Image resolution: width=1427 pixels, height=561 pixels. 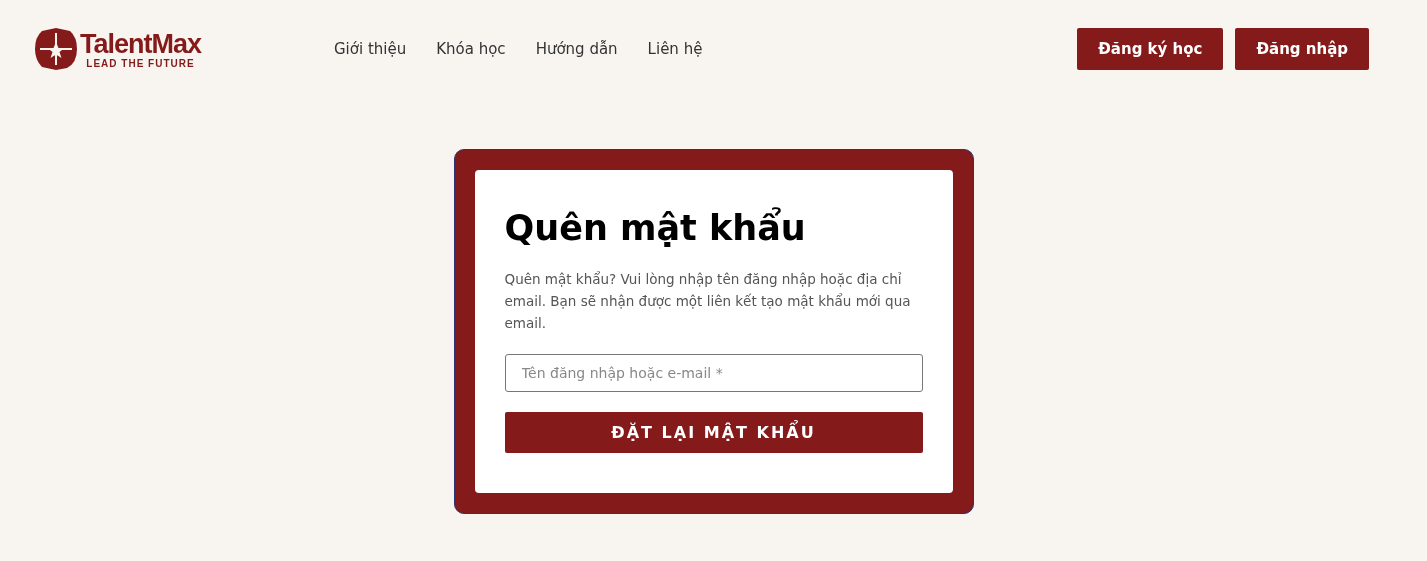 I want to click on nav-link: Khóa học, so click(x=471, y=49).